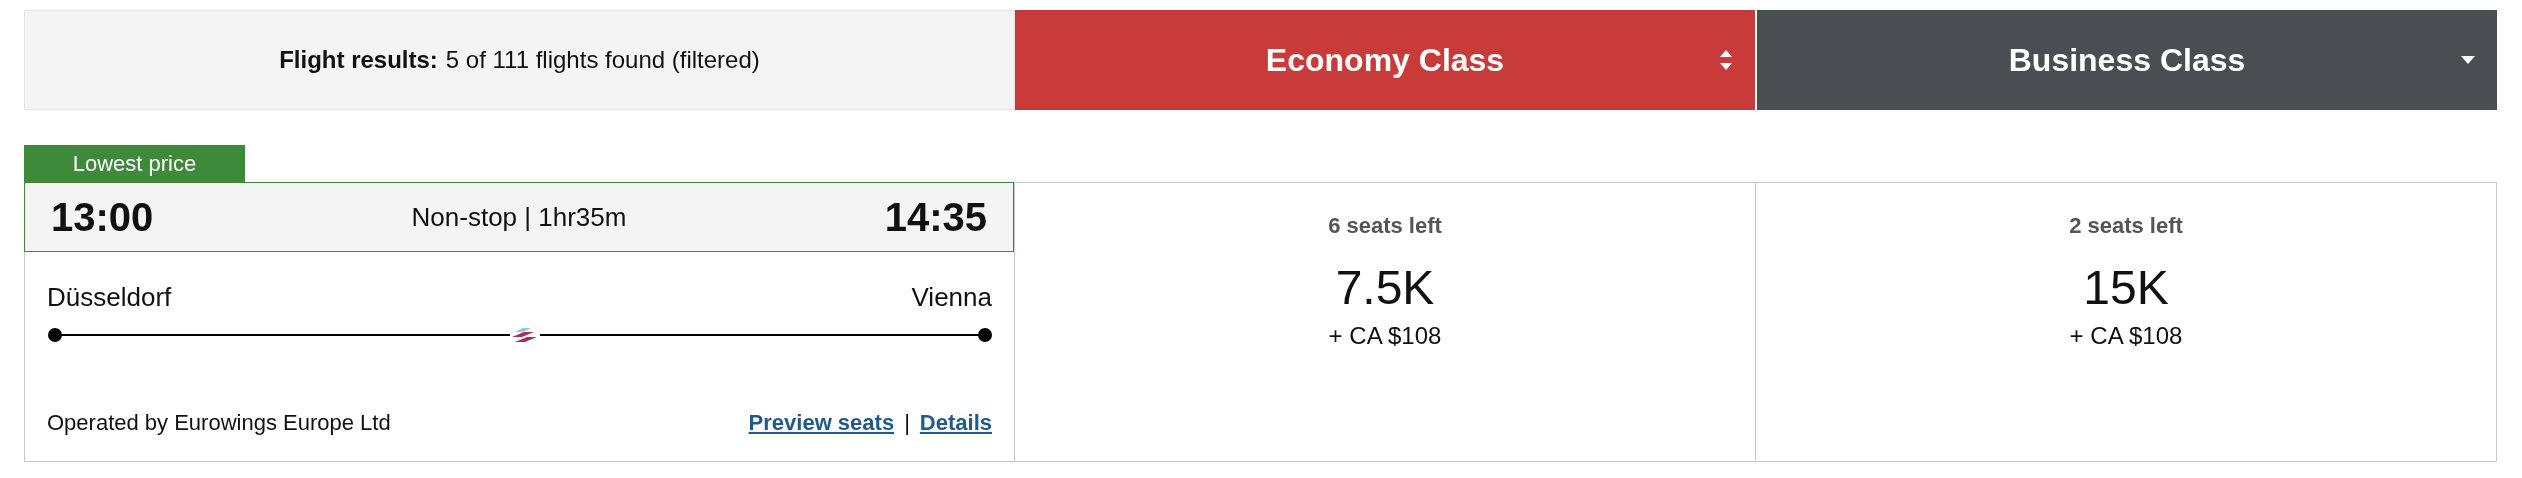  I want to click on cabin-tab: Economy Class, so click(1385, 60).